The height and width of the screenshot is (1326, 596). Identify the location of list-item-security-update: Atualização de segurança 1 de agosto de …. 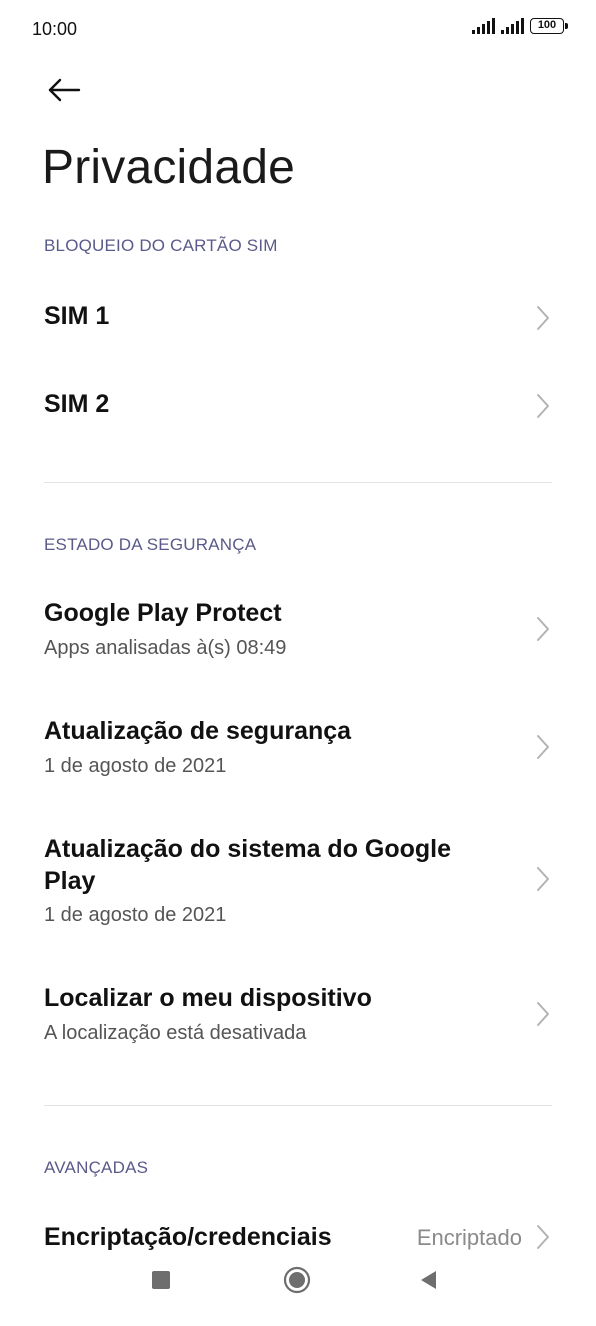
(298, 748).